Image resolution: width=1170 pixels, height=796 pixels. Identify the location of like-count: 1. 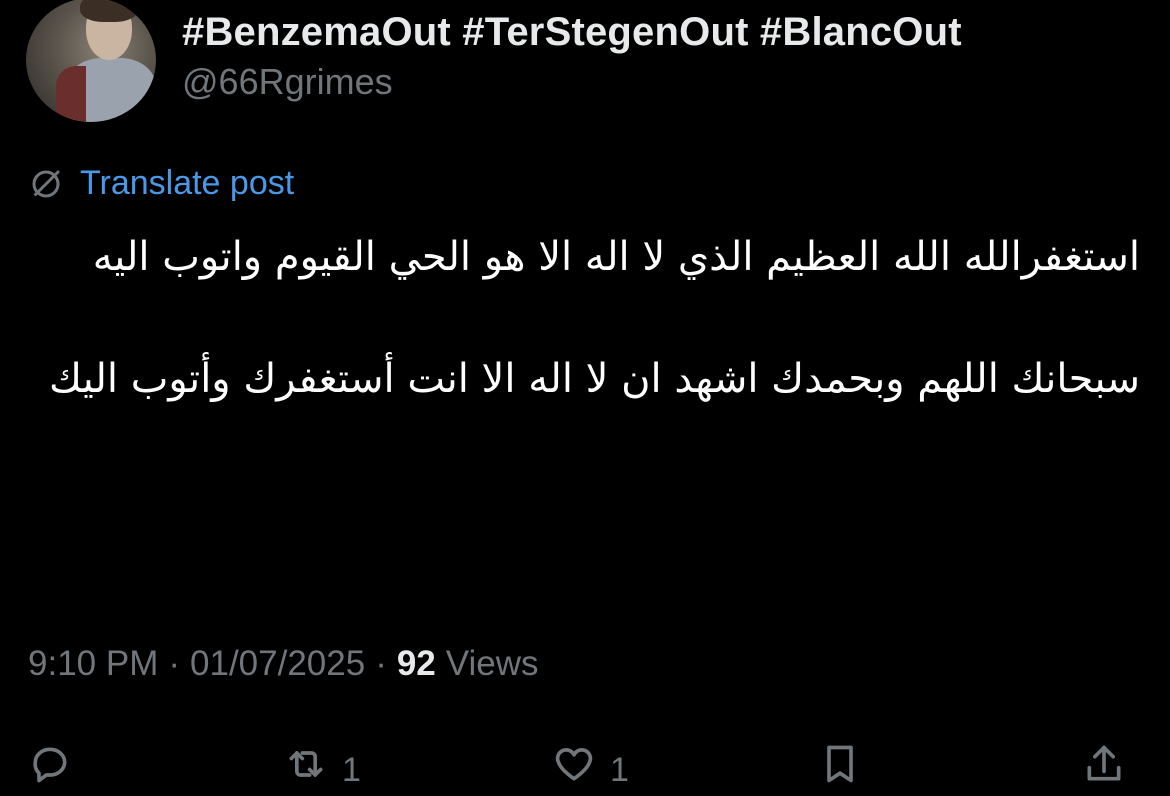
(619, 770).